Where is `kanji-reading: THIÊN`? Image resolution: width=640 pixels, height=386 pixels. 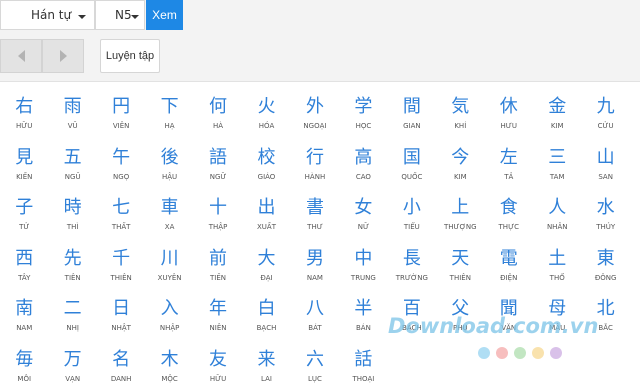 kanji-reading: THIÊN is located at coordinates (460, 277).